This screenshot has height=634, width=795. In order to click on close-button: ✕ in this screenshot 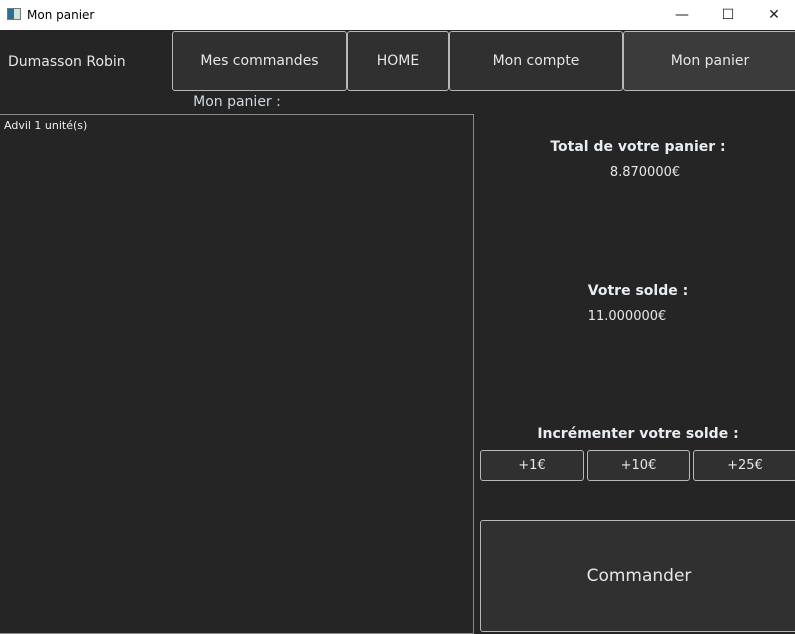, I will do `click(773, 15)`.